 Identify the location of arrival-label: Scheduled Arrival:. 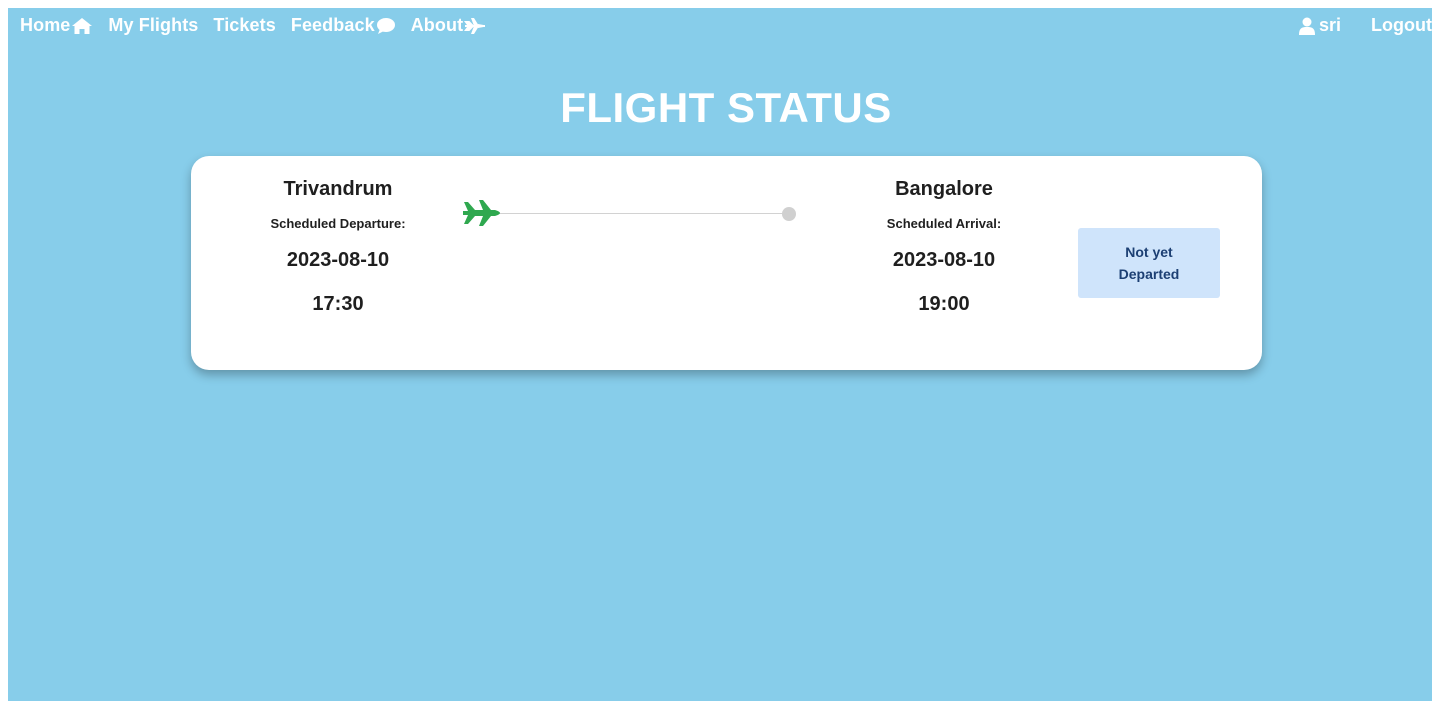
(944, 223).